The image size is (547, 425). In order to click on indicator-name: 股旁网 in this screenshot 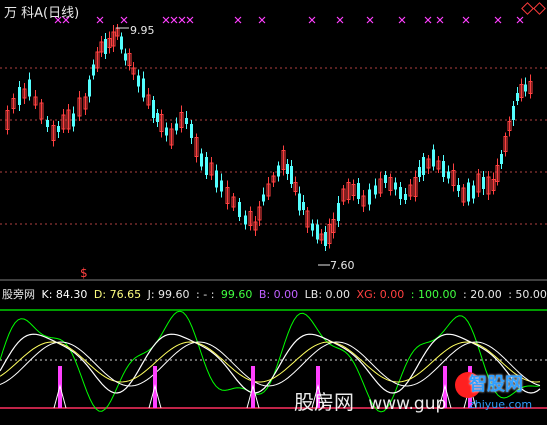, I will do `click(18, 294)`.